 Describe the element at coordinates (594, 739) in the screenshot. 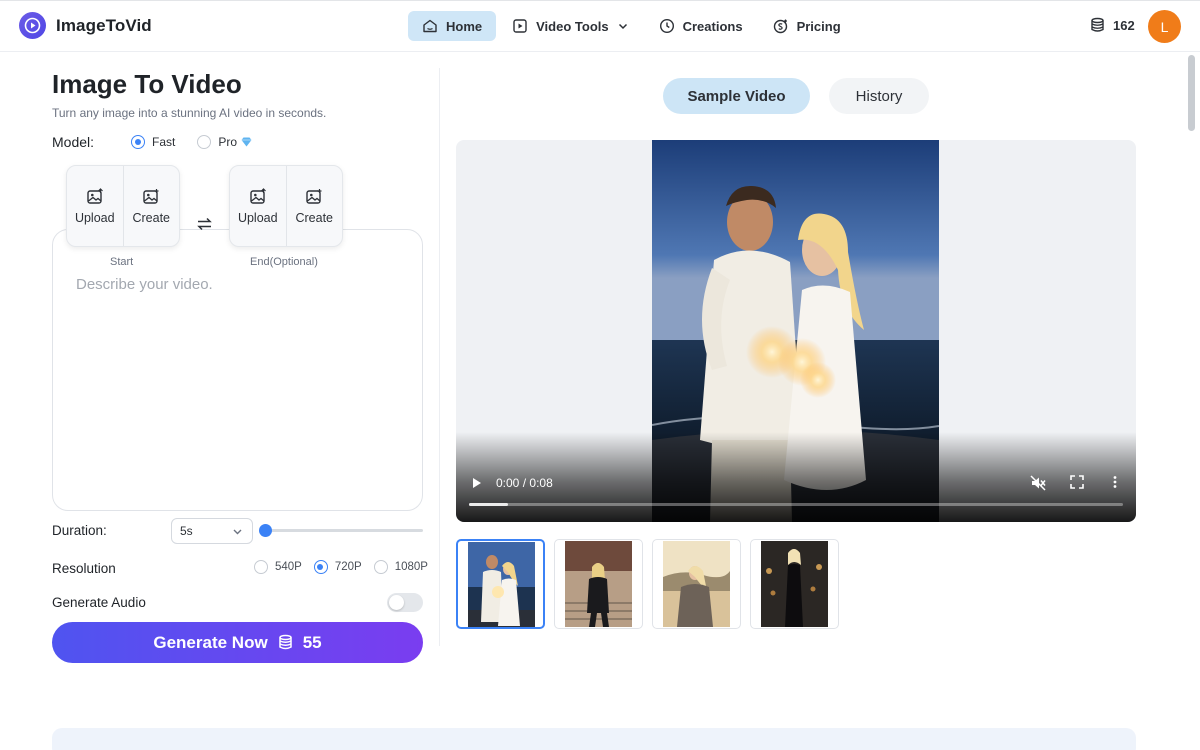

I see `next-section-band` at that location.